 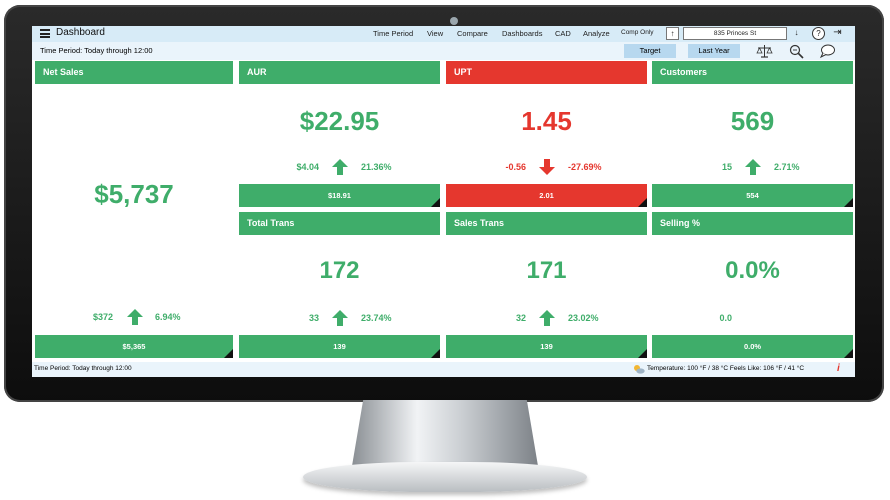 What do you see at coordinates (796, 51) in the screenshot?
I see `search-zoom-icon` at bounding box center [796, 51].